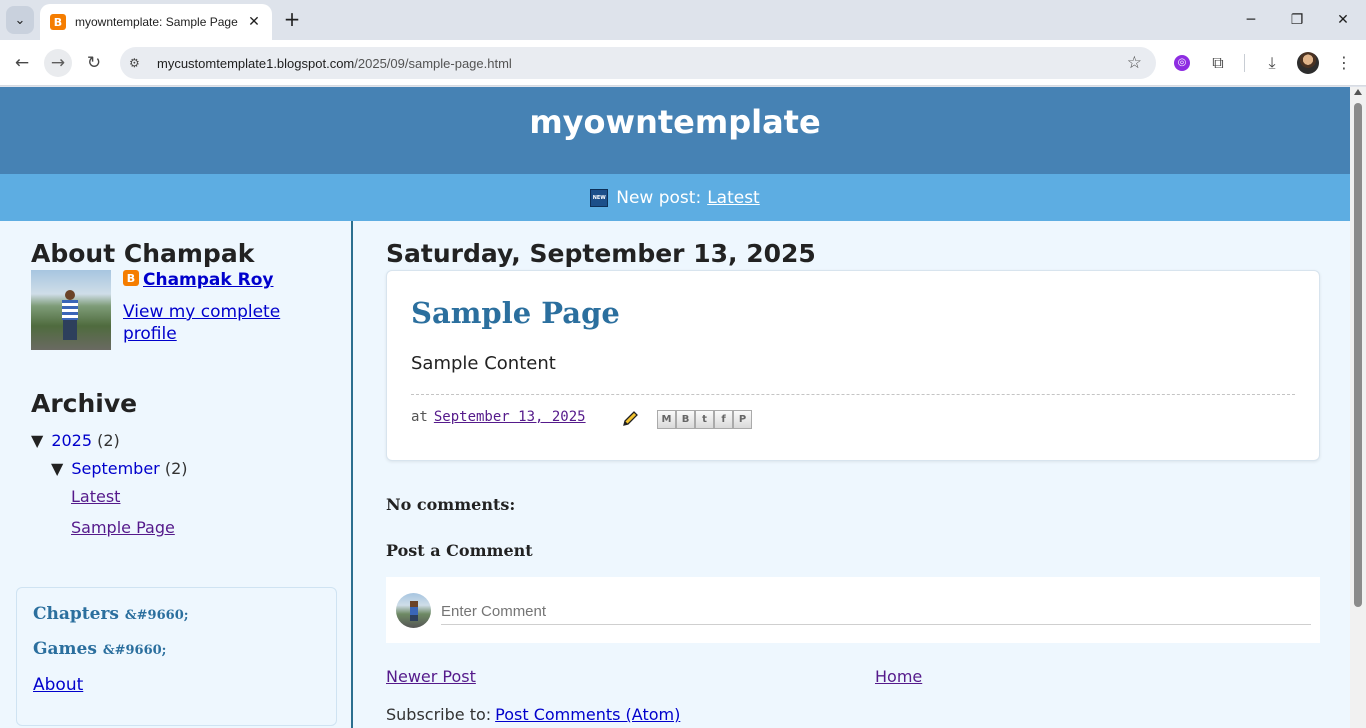  What do you see at coordinates (1272, 63) in the screenshot?
I see `download-icon: ⤓` at bounding box center [1272, 63].